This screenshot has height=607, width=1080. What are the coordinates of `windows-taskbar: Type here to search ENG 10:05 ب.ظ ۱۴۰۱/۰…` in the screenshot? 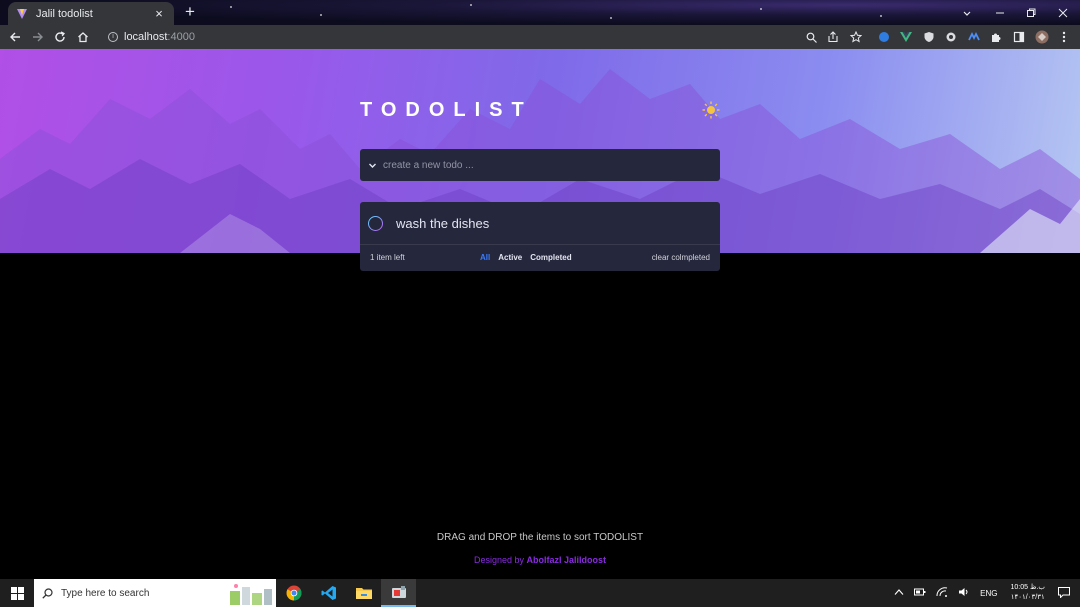 It's located at (540, 593).